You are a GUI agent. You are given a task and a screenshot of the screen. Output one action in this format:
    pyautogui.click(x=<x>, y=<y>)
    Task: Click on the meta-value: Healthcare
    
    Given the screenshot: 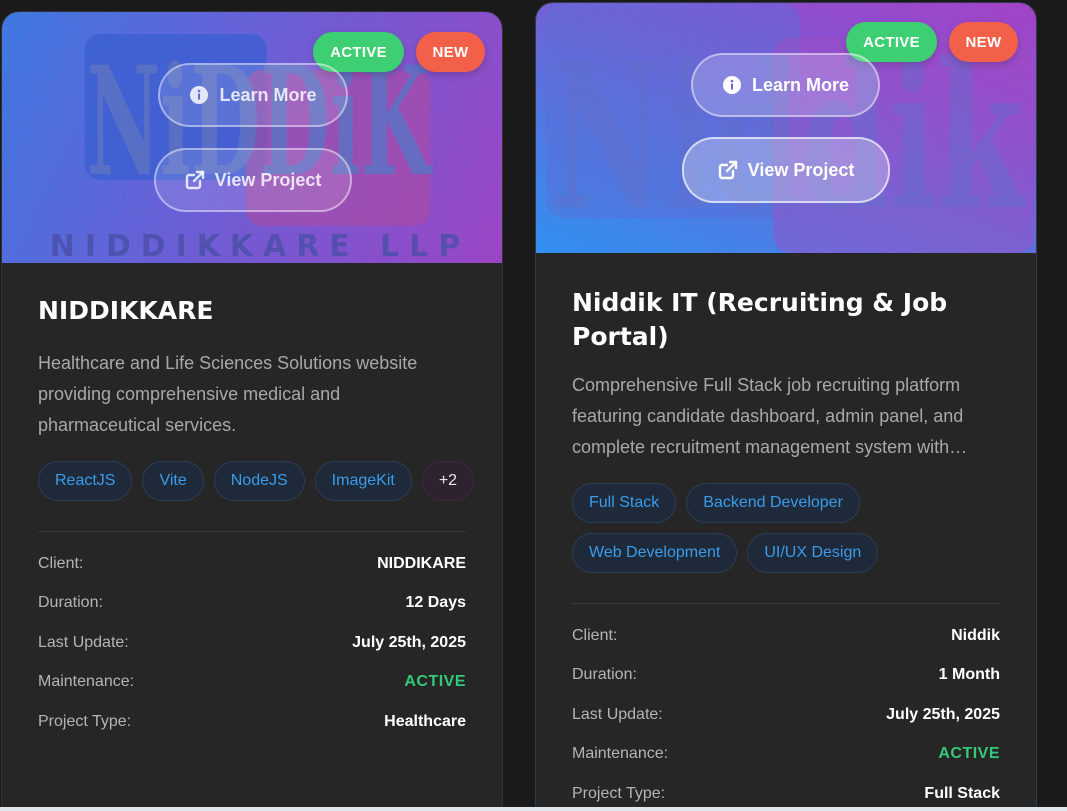 What is the action you would take?
    pyautogui.click(x=425, y=721)
    